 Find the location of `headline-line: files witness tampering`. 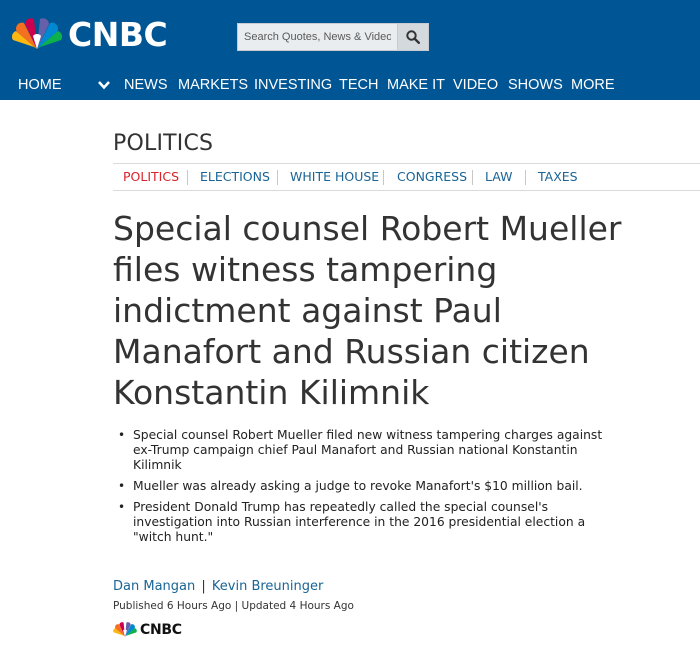

headline-line: files witness tampering is located at coordinates (305, 269).